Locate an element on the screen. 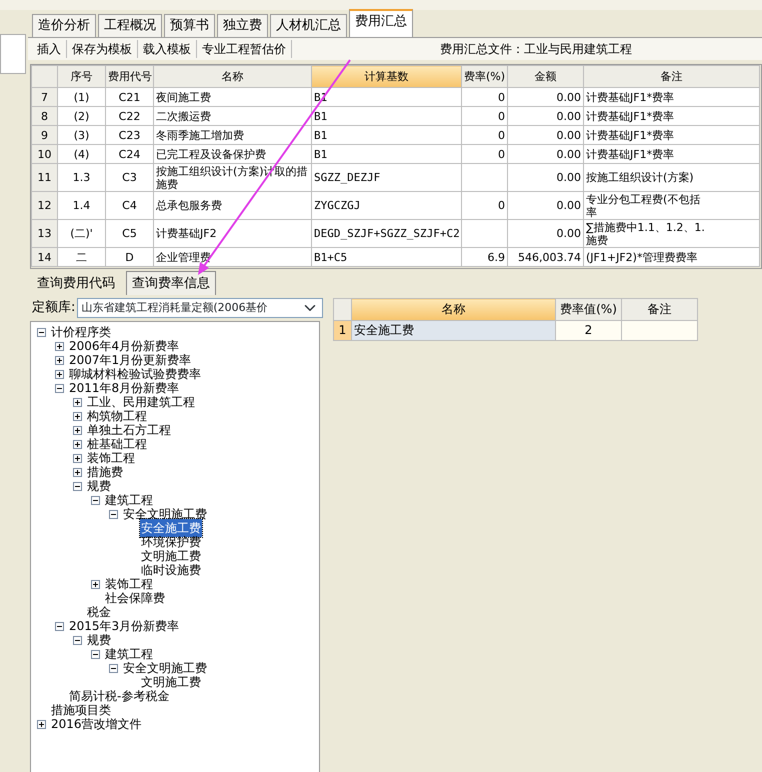 This screenshot has height=772, width=762. table-cell: C21 is located at coordinates (130, 97).